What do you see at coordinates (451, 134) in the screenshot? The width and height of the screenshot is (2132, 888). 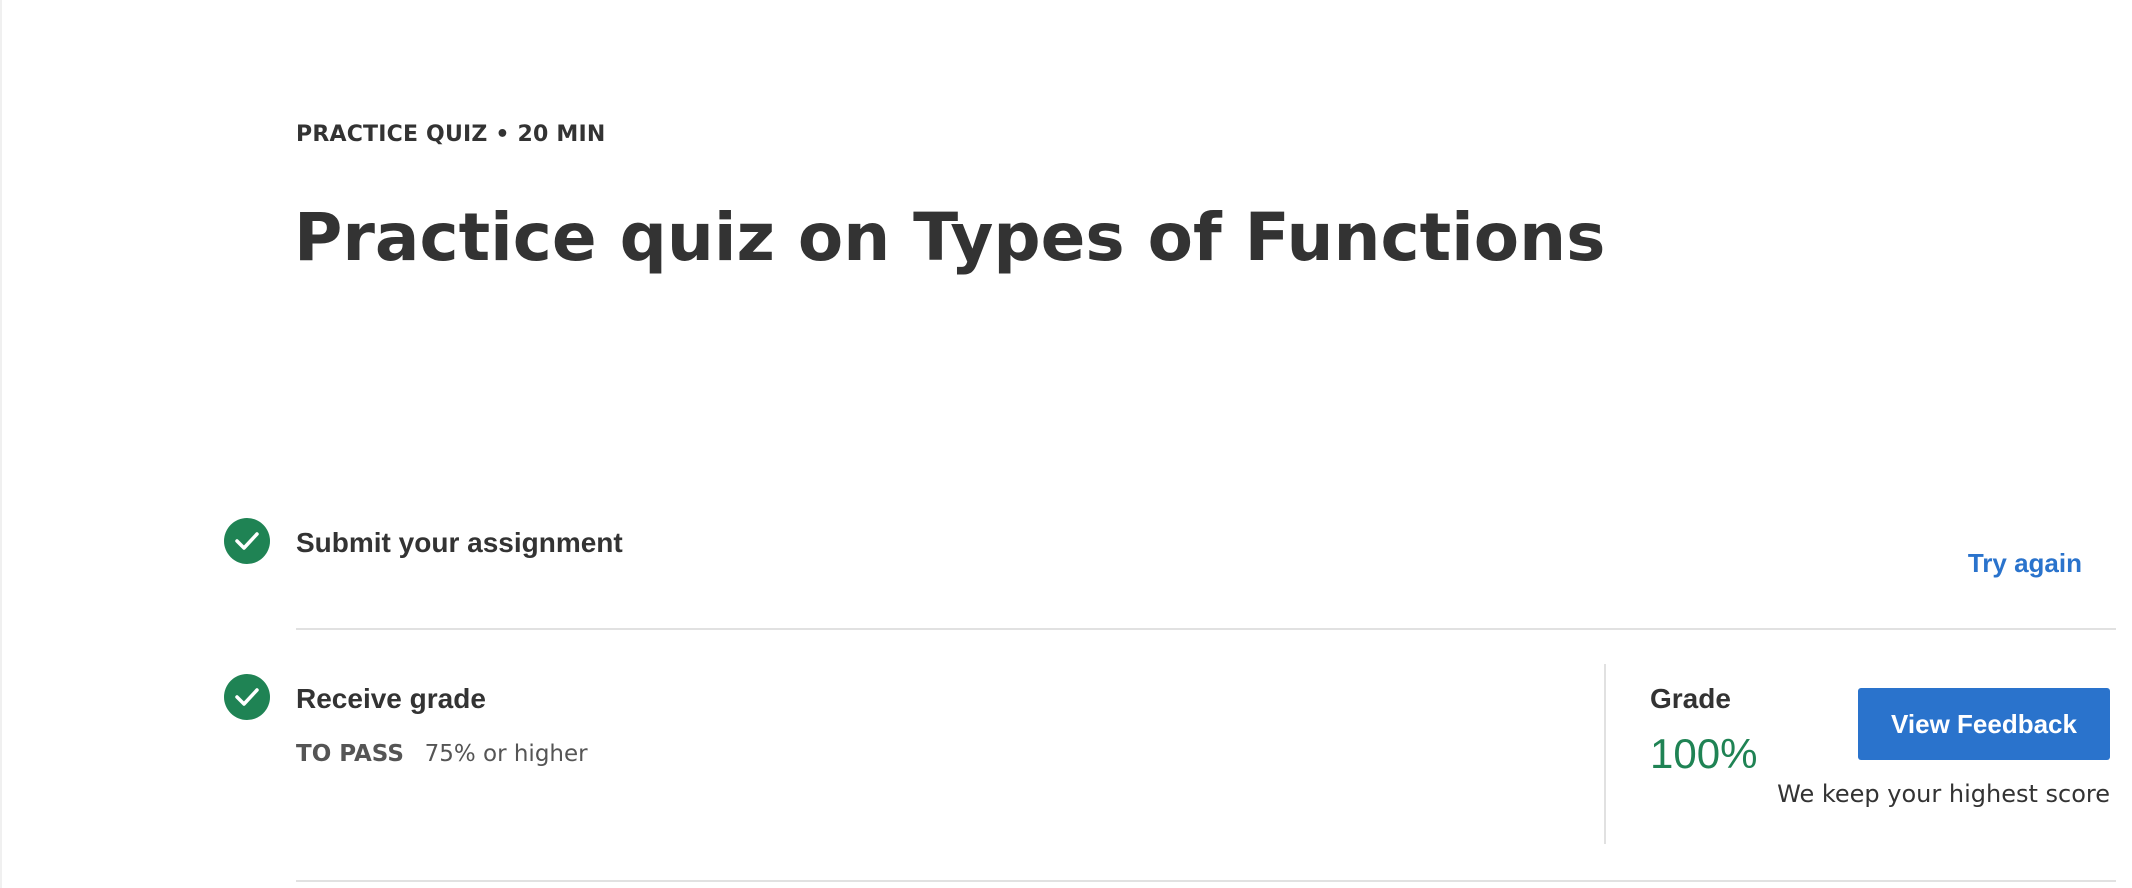 I see `quiz-meta: PRACTICE QUIZ • 20 MIN` at bounding box center [451, 134].